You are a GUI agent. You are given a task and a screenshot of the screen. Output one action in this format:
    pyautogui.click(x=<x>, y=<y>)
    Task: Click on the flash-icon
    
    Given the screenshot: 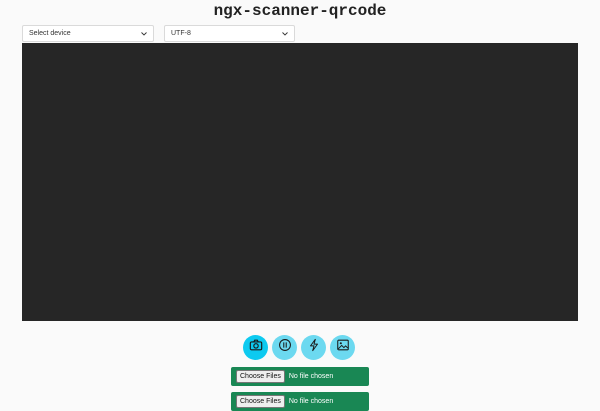 What is the action you would take?
    pyautogui.click(x=314, y=347)
    